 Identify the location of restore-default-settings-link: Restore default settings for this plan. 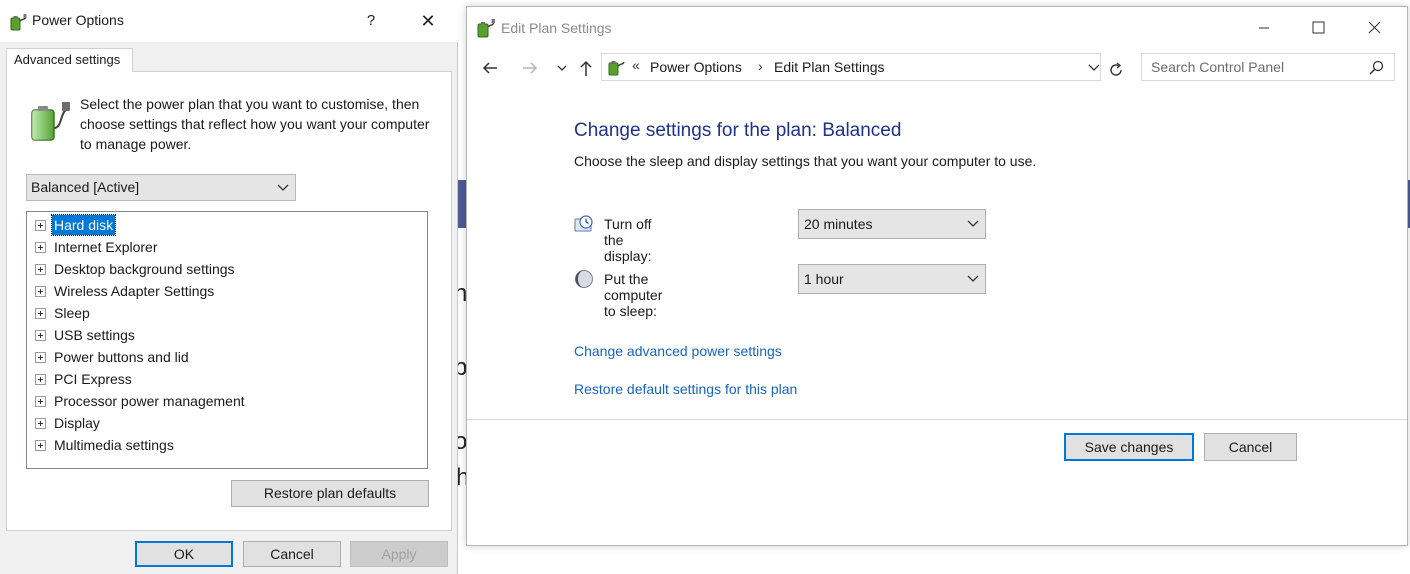
(685, 389).